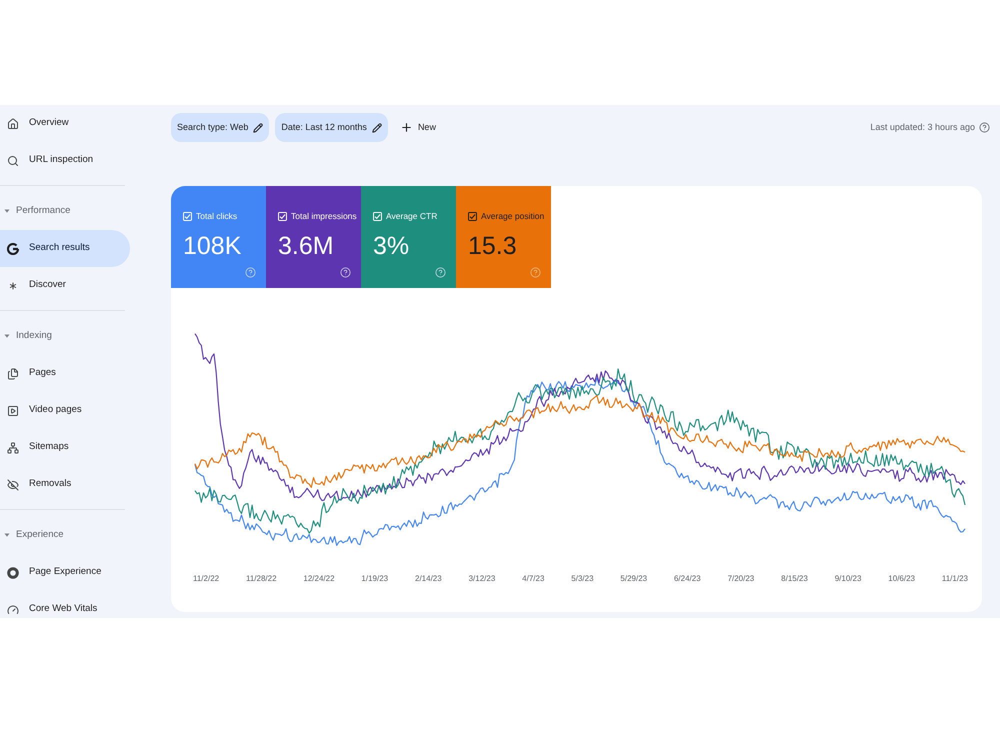 The width and height of the screenshot is (1000, 750). Describe the element at coordinates (62, 532) in the screenshot. I see `section-header: Experience` at that location.